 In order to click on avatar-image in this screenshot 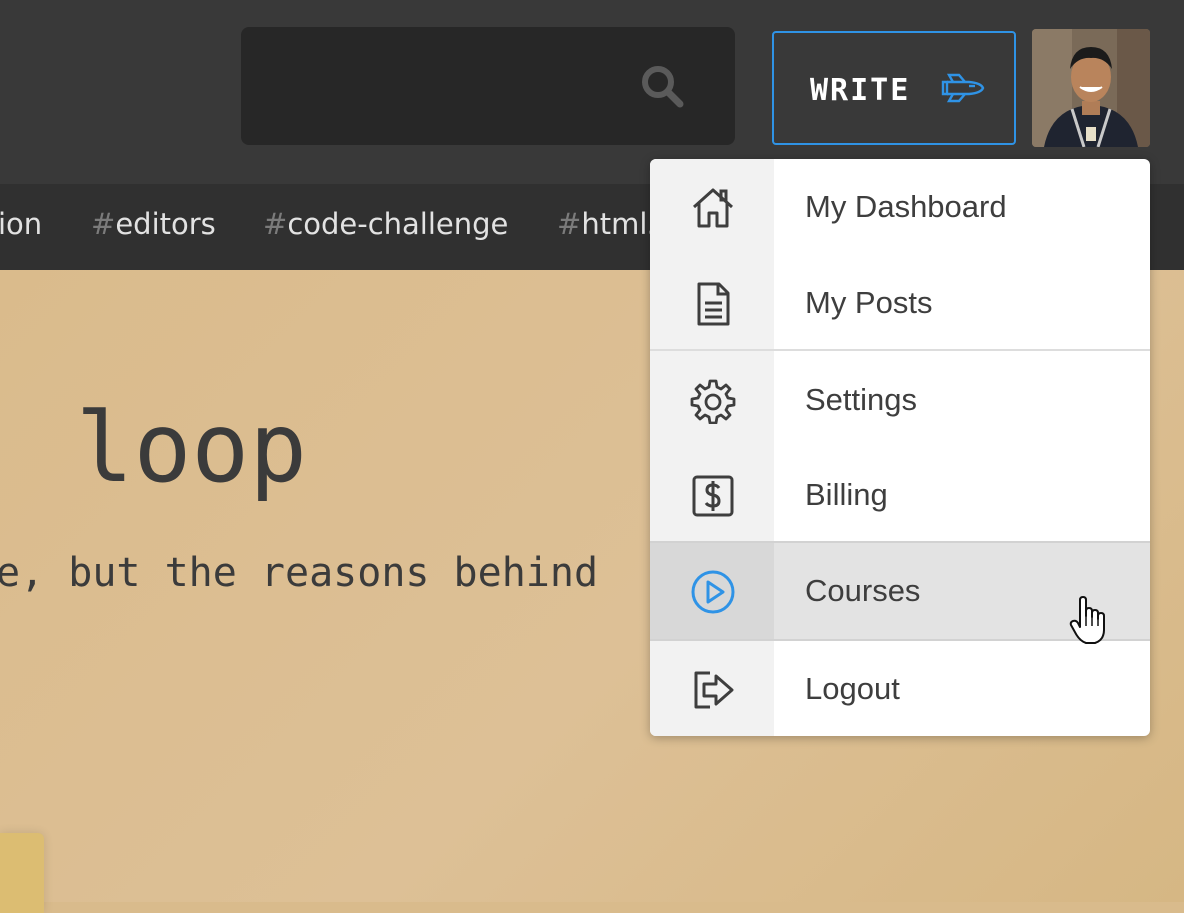, I will do `click(1091, 88)`.